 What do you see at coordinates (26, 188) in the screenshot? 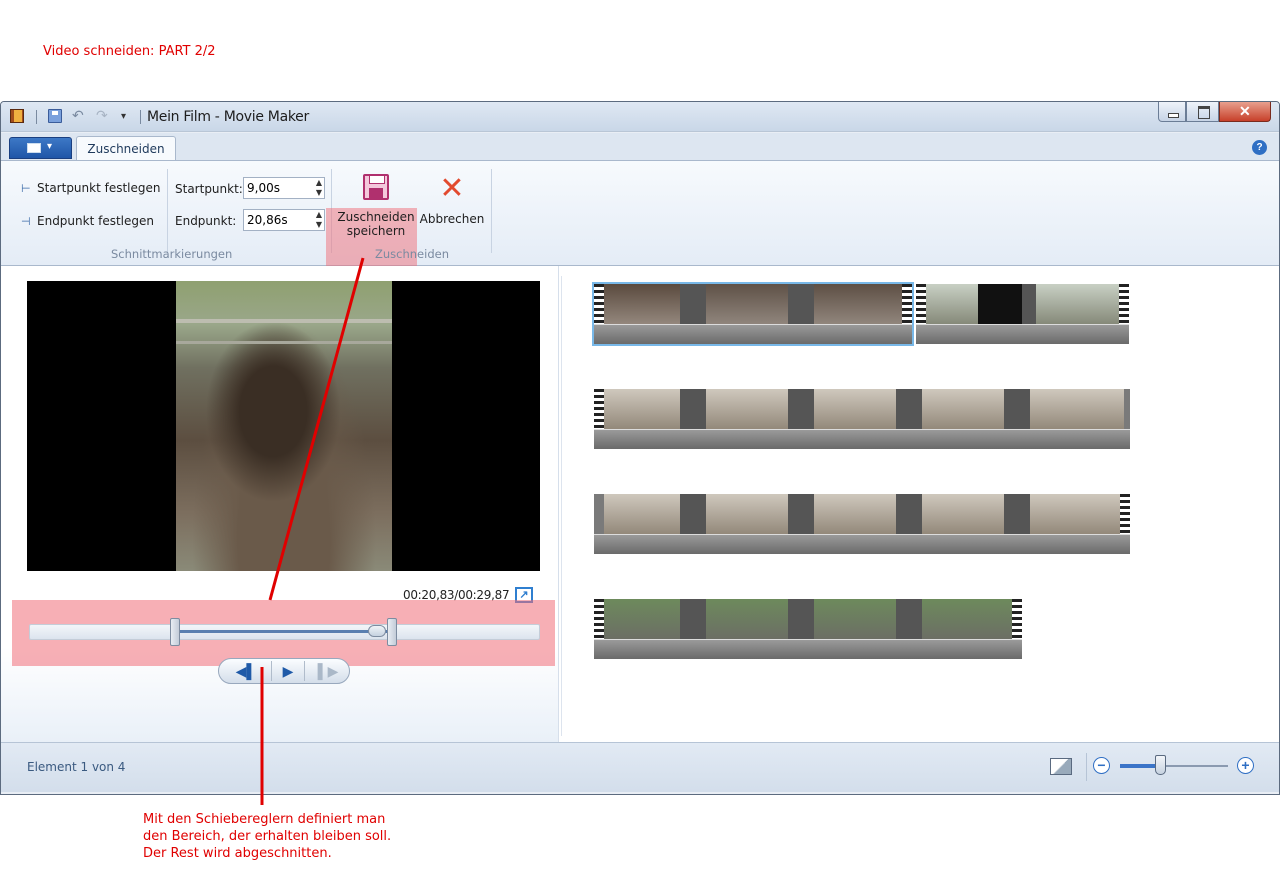
I see `set-start-icon: ⊢` at bounding box center [26, 188].